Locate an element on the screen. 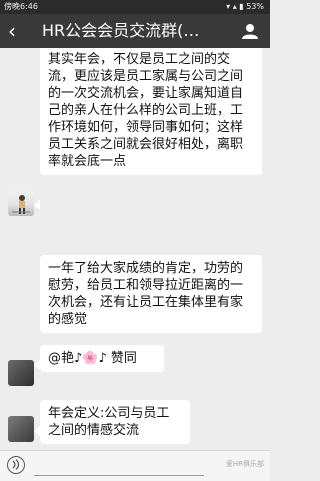 This screenshot has height=481, width=320. avatar-figure-icon is located at coordinates (21, 204).